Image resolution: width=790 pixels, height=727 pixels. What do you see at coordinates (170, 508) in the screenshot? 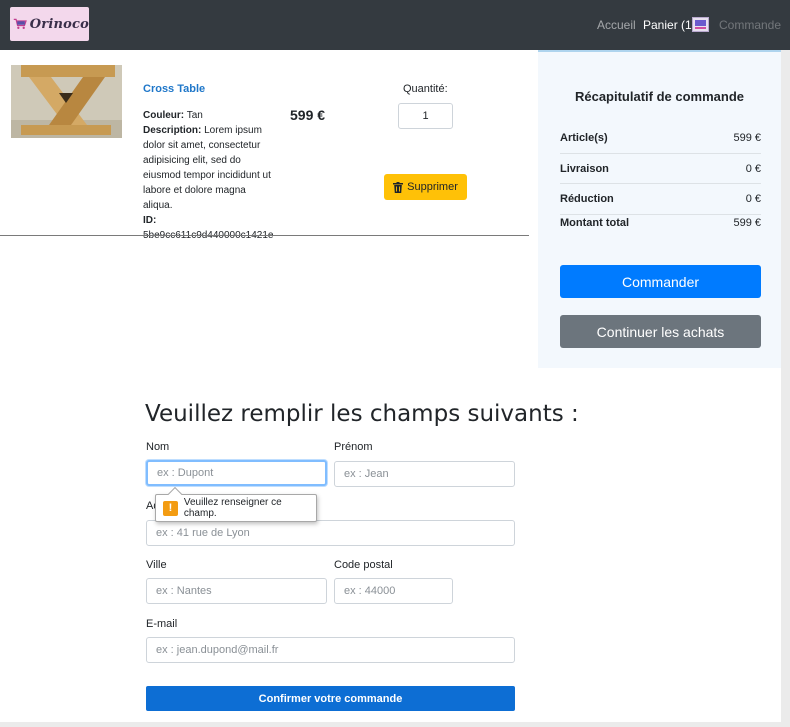
I see `warning-icon: !` at bounding box center [170, 508].